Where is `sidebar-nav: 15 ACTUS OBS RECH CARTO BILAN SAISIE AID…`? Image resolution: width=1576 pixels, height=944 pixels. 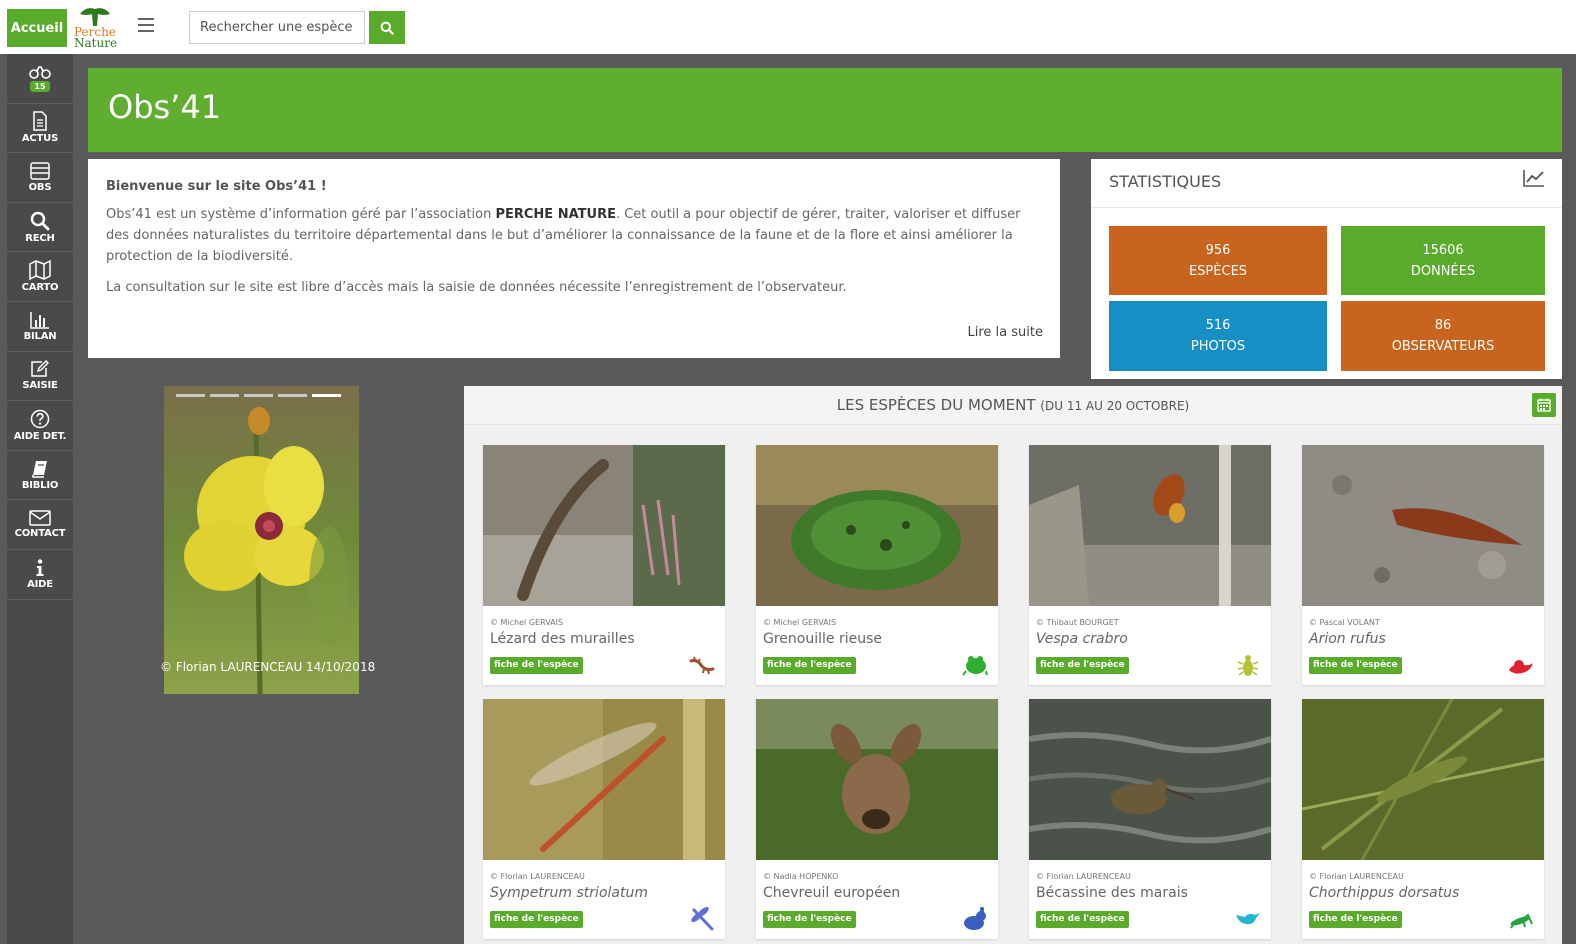
sidebar-nav: 15 ACTUS OBS RECH CARTO BILAN SAISIE AID… is located at coordinates (40, 499).